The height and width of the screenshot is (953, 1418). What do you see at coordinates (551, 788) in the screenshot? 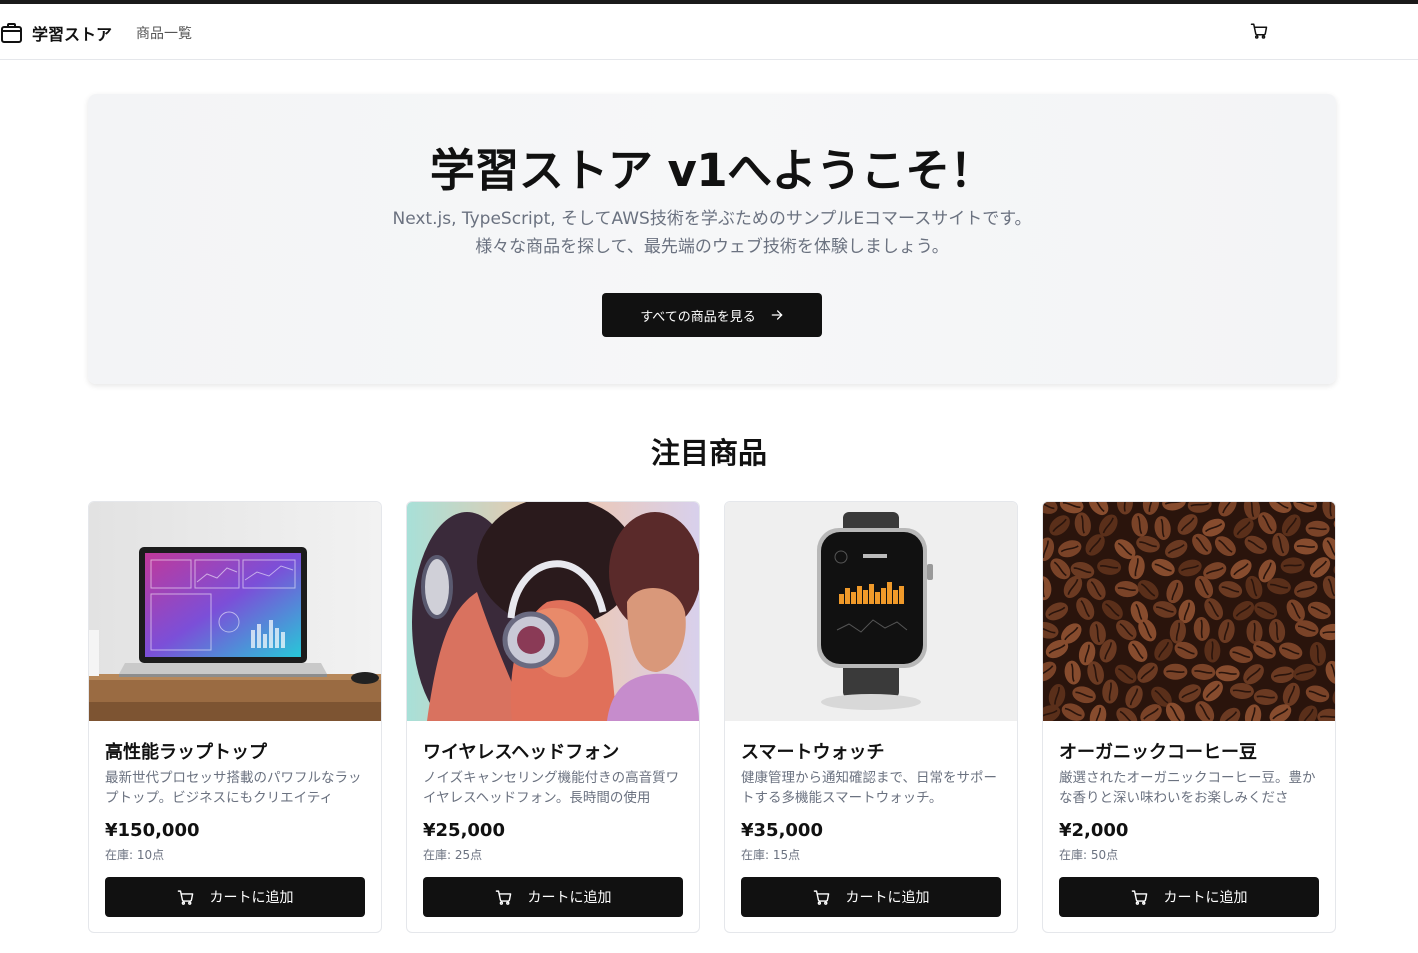
I see `product-description: ノイズキャンセリング機能付きの高音質ワイヤレスヘッドフォン。長時間の使用` at bounding box center [551, 788].